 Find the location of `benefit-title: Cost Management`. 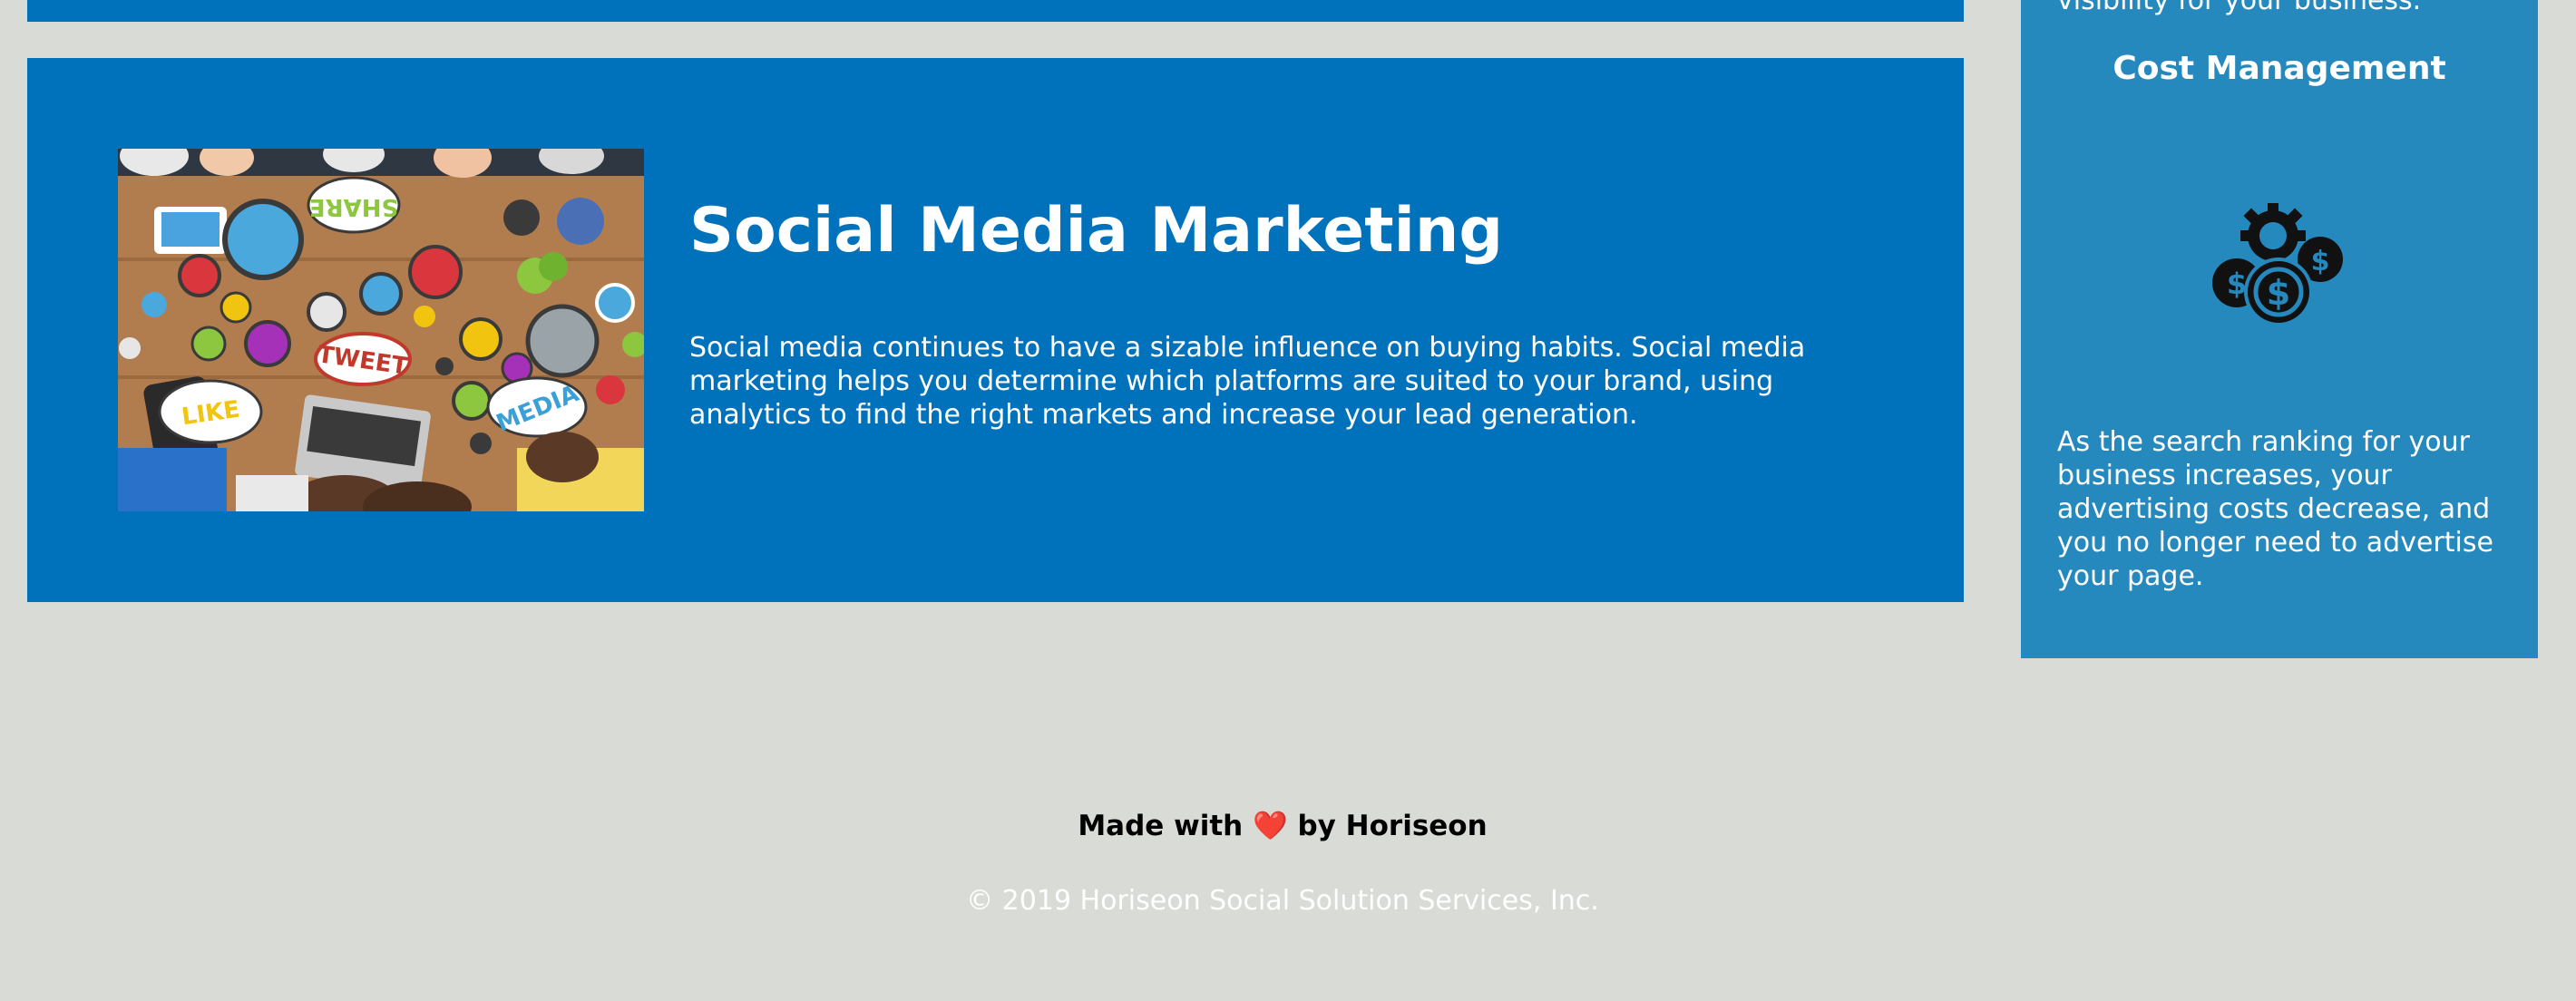

benefit-title: Cost Management is located at coordinates (2279, 68).